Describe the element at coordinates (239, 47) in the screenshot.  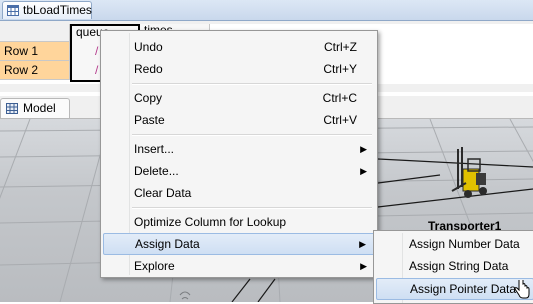
I see `menu-item-undo: Undo Ctrl+Z` at that location.